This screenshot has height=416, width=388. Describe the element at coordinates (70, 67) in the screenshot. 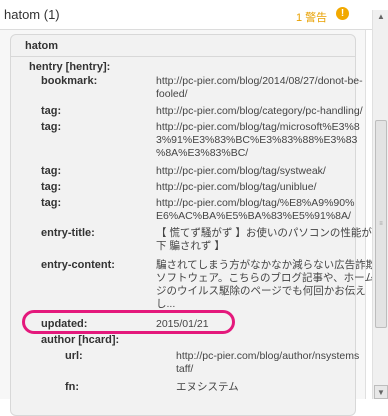

I see `hentry-label: hentry [hentry]:` at that location.